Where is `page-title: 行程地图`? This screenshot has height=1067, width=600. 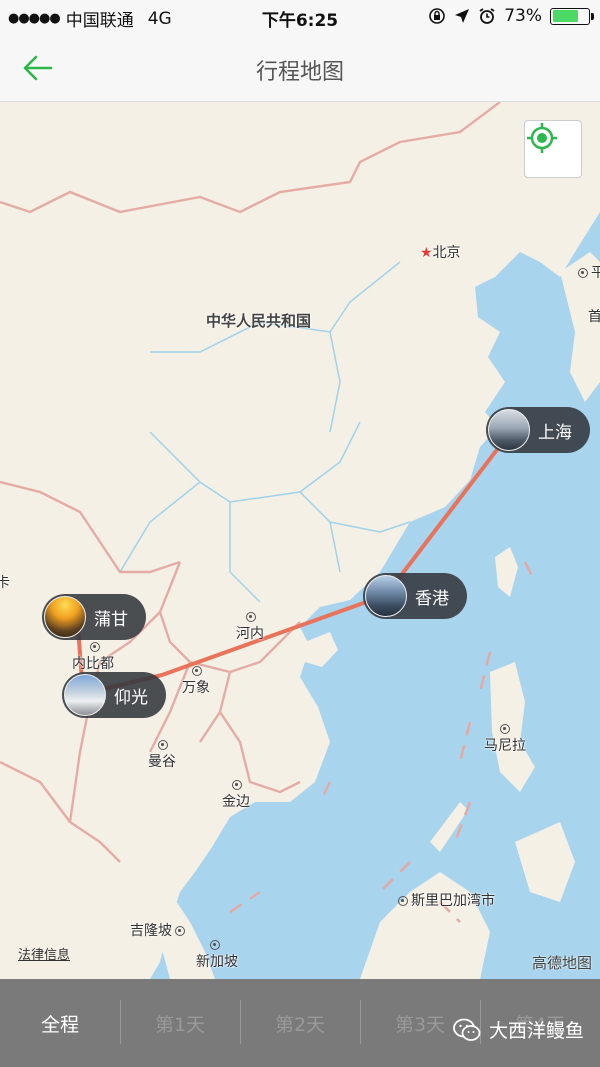
page-title: 行程地图 is located at coordinates (299, 72).